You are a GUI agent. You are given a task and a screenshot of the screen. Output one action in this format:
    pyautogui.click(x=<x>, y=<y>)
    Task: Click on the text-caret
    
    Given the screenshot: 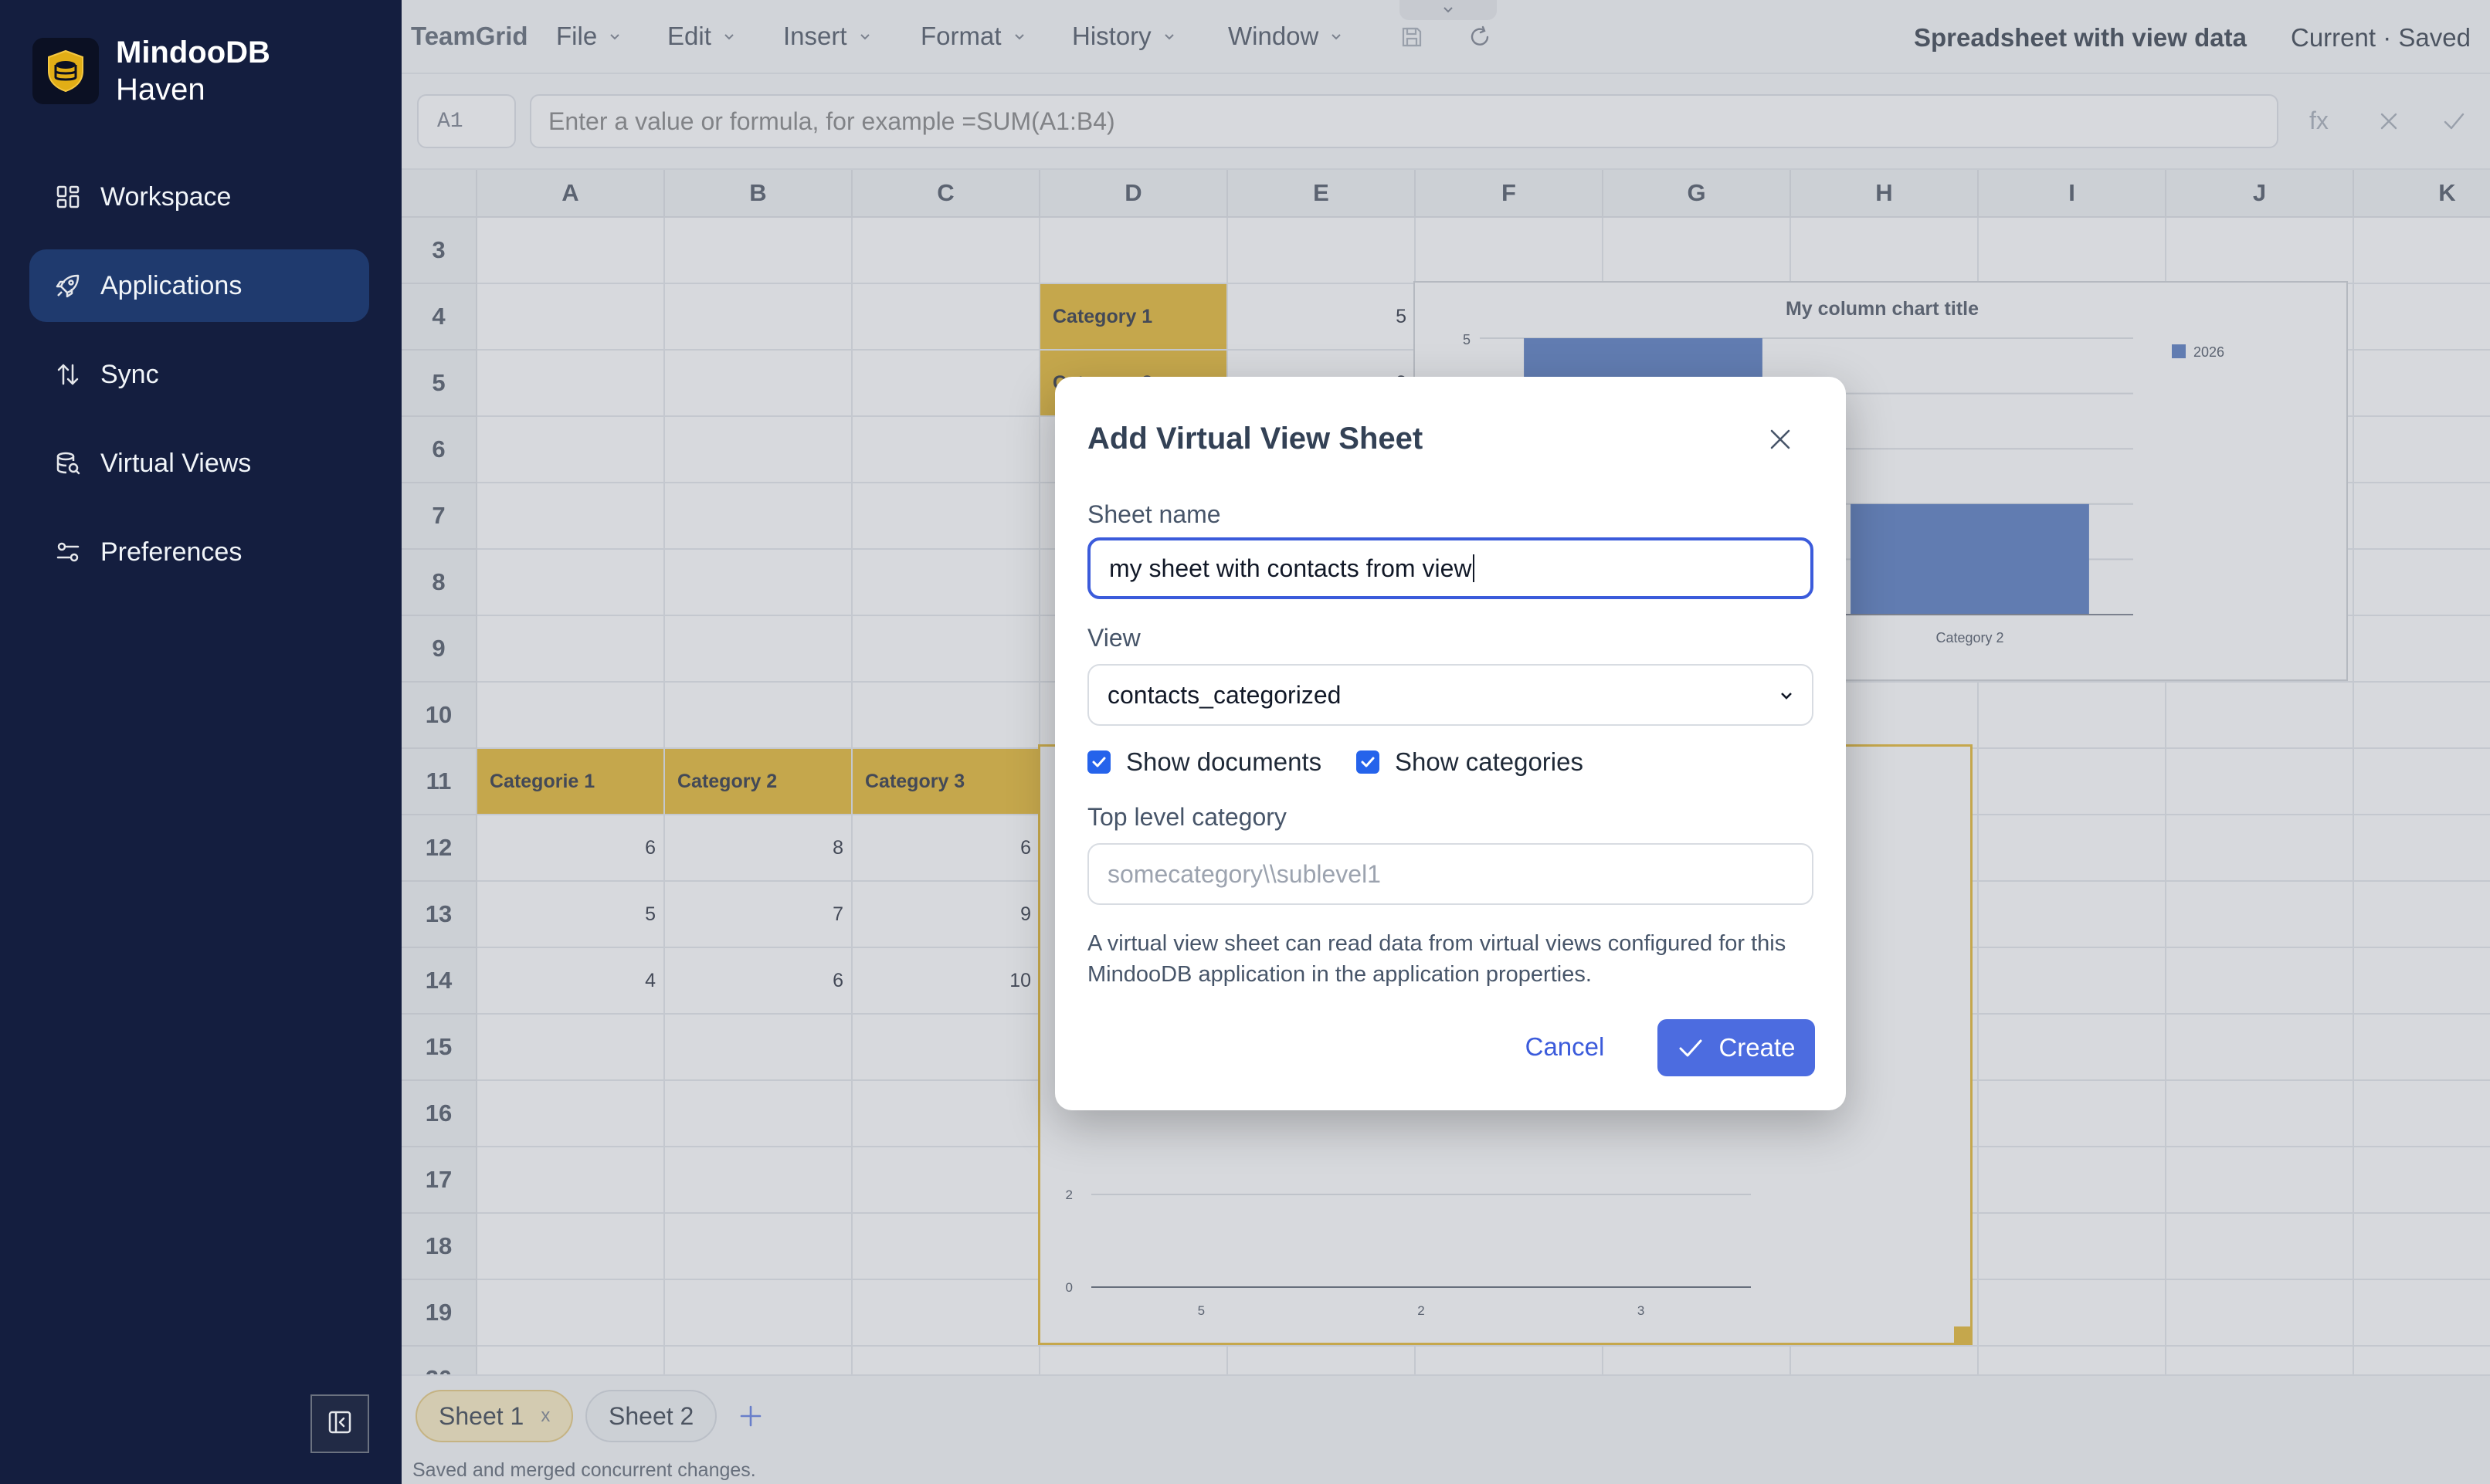 What is the action you would take?
    pyautogui.click(x=1474, y=568)
    